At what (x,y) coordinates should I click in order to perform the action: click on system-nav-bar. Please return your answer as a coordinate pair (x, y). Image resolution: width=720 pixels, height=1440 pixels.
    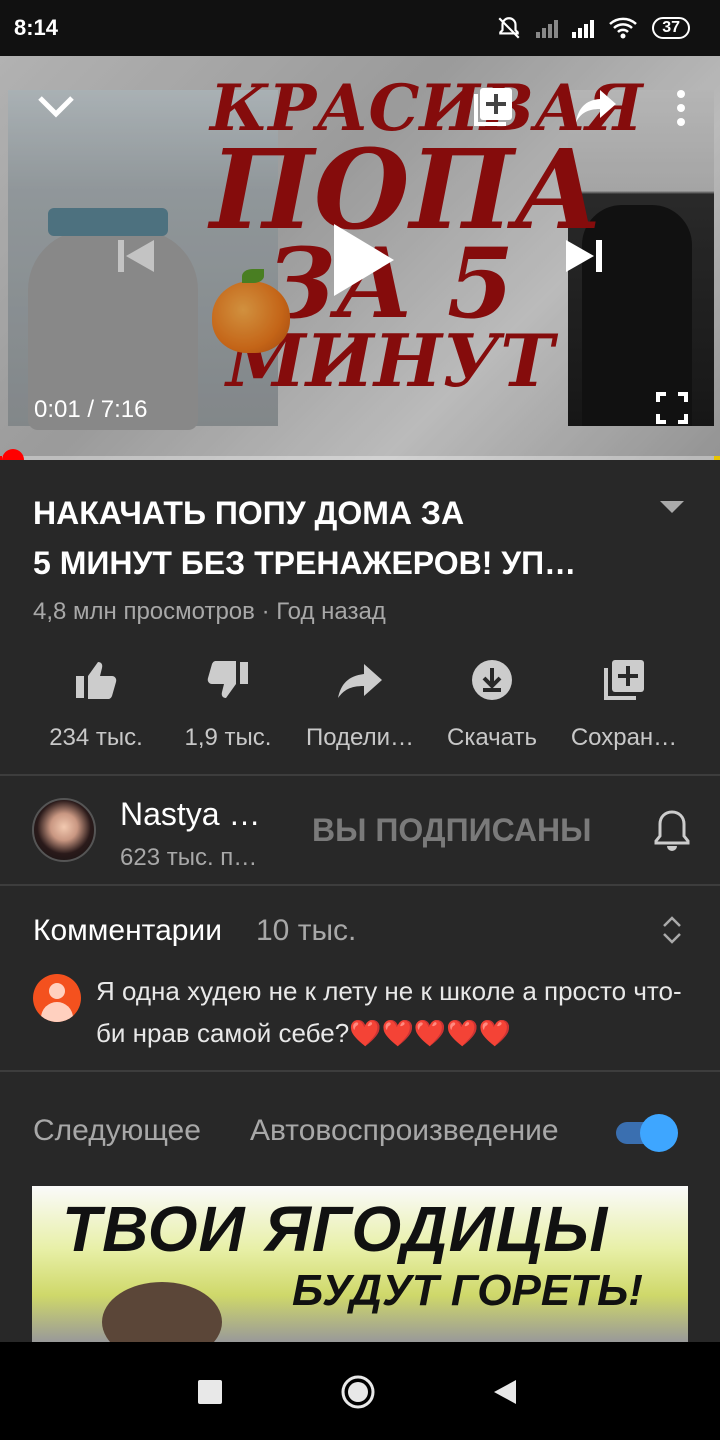
    Looking at the image, I should click on (360, 1391).